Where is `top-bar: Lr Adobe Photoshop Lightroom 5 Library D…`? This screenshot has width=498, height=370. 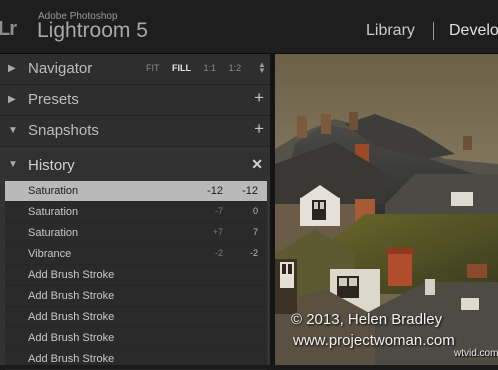
top-bar: Lr Adobe Photoshop Lightroom 5 Library D… is located at coordinates (249, 27).